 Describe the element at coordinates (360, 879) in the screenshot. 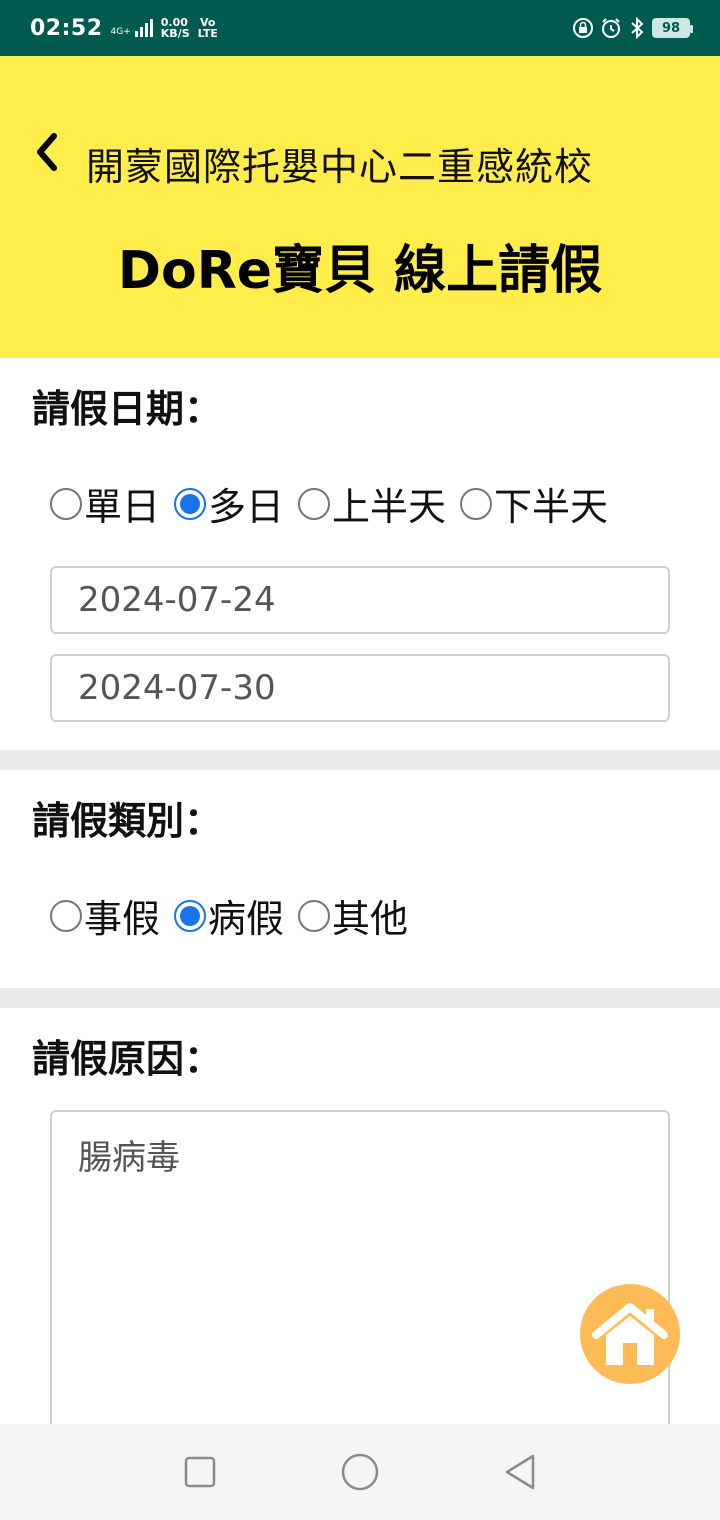

I see `leave-type-section: 請假類別： 事假 病假 其他` at that location.